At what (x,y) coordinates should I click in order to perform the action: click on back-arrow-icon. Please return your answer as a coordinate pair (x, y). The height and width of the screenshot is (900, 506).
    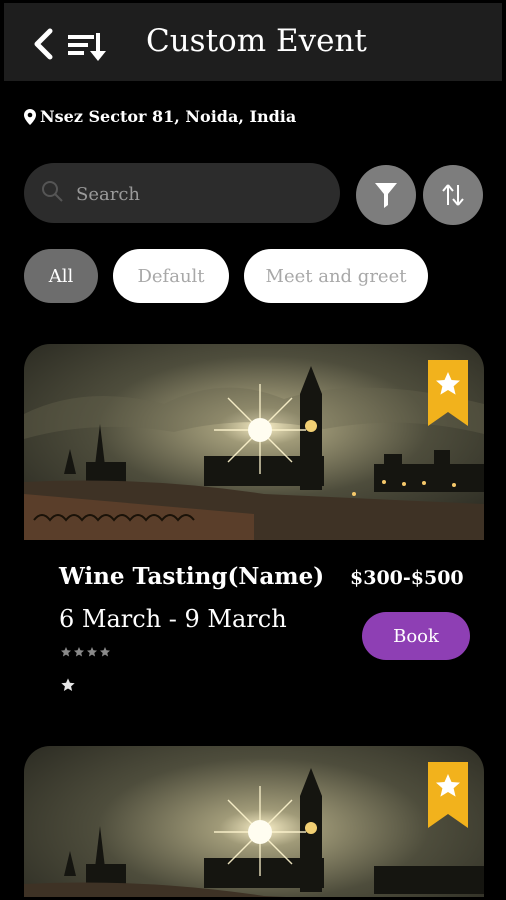
    Looking at the image, I should click on (43, 44).